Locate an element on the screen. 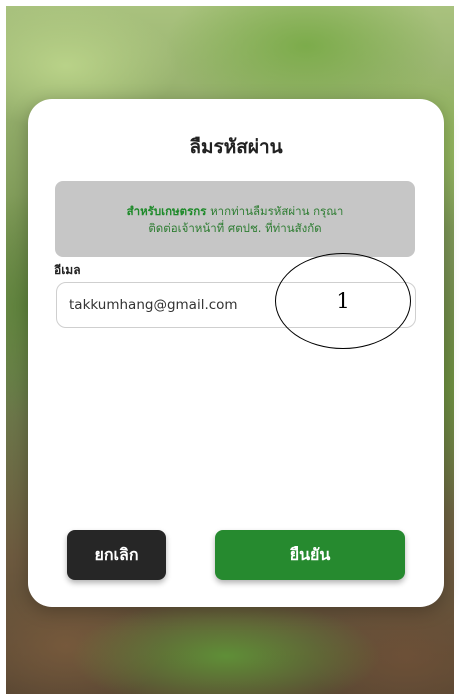 This screenshot has height=697, width=460. notice-text-line2: ติดต่อเจ้าหน้าที่ ศตปช. ที่ท่านสังกัด is located at coordinates (235, 228).